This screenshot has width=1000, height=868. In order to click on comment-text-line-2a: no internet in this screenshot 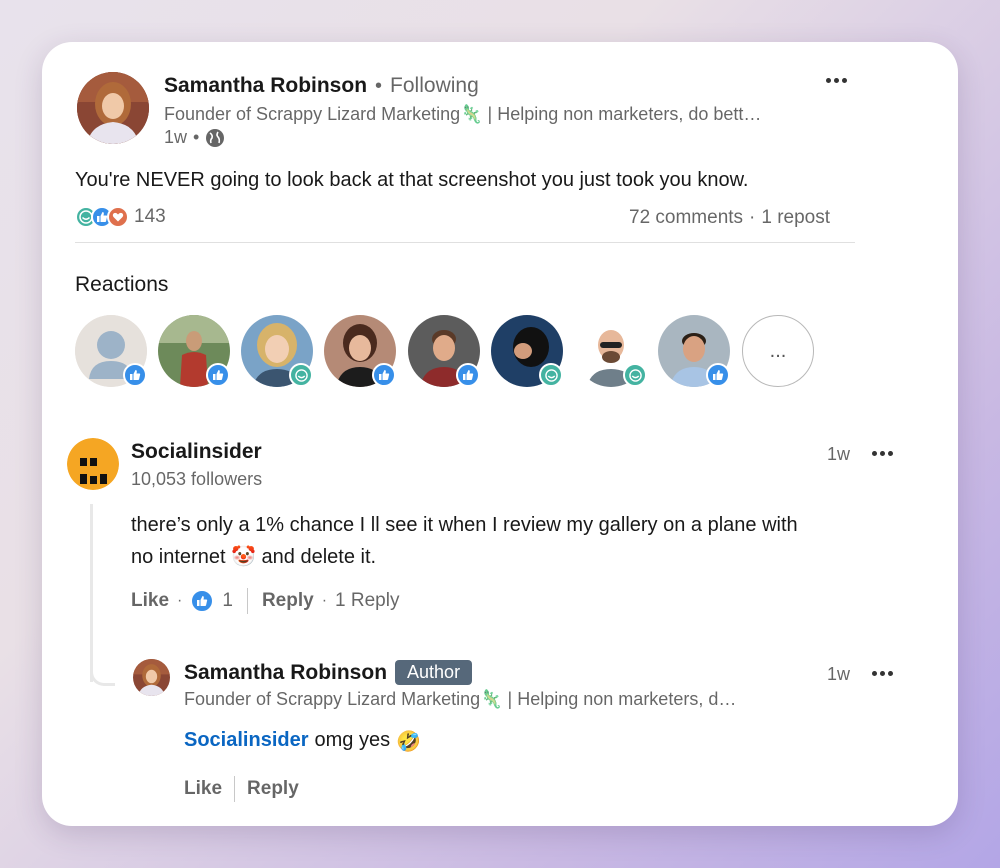, I will do `click(178, 557)`.